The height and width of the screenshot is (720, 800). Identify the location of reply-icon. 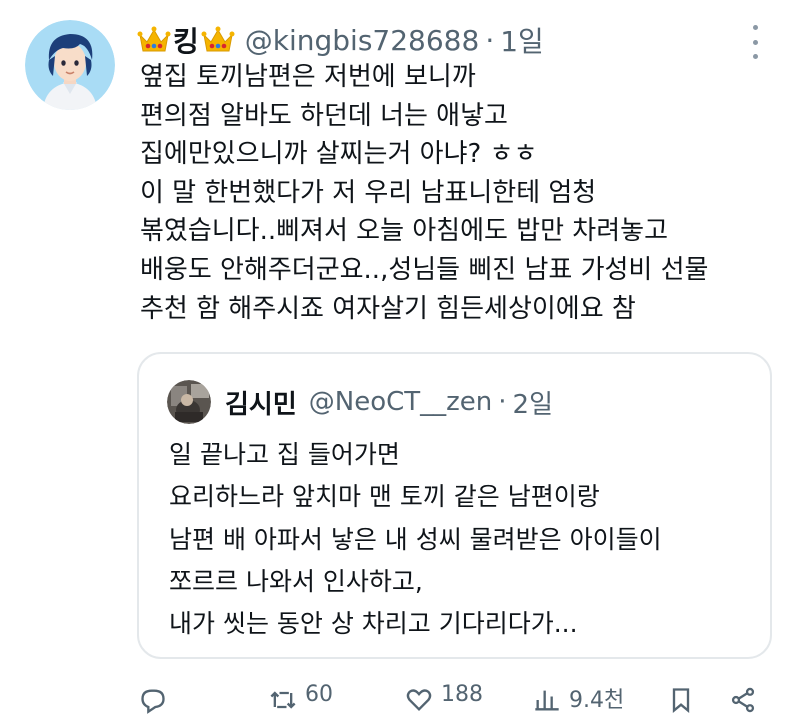
(153, 701).